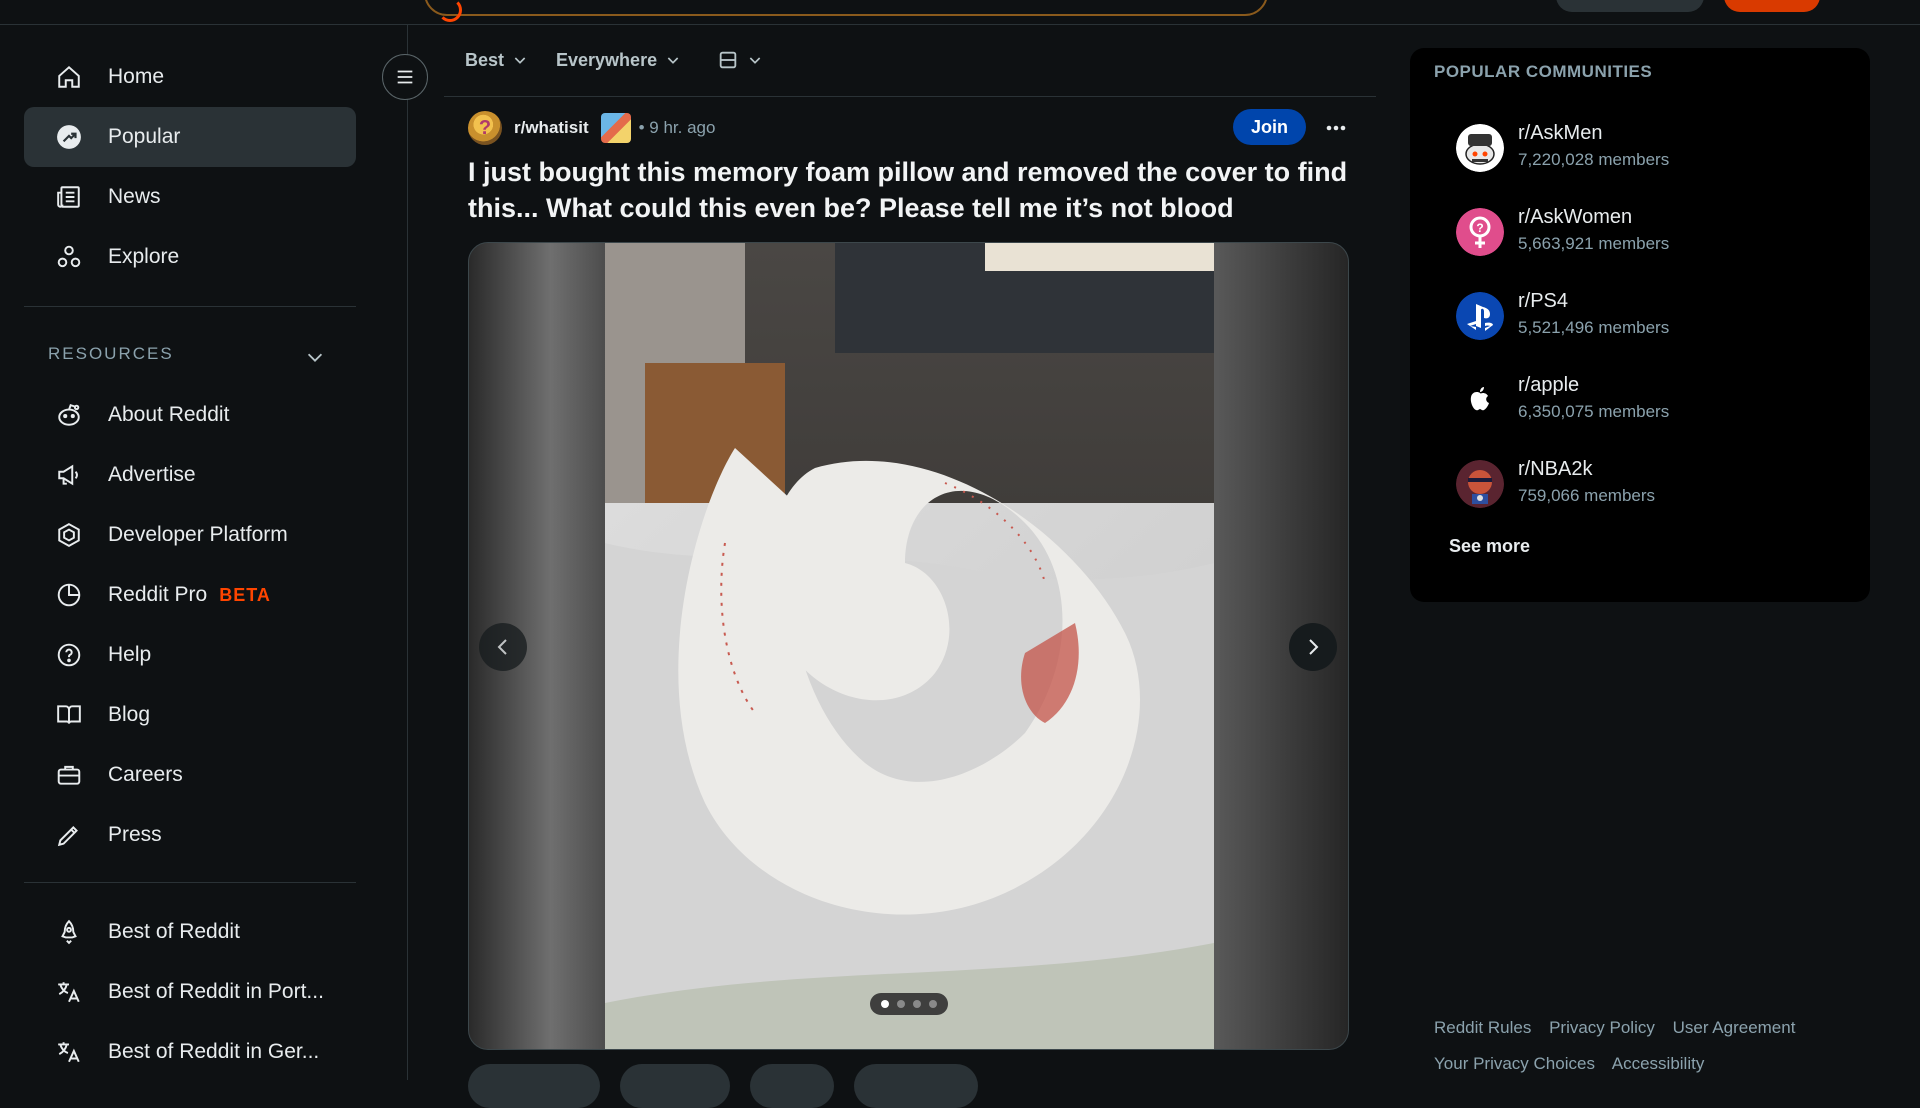 The image size is (1920, 1108). I want to click on sidebar-item-help: Help, so click(190, 655).